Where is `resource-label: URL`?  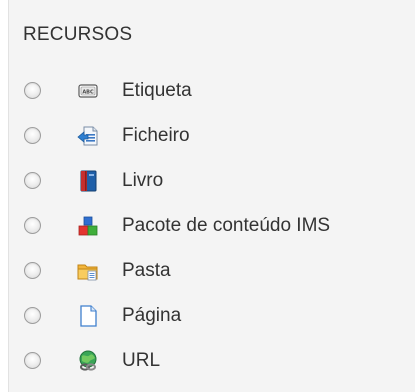 resource-label: URL is located at coordinates (141, 360).